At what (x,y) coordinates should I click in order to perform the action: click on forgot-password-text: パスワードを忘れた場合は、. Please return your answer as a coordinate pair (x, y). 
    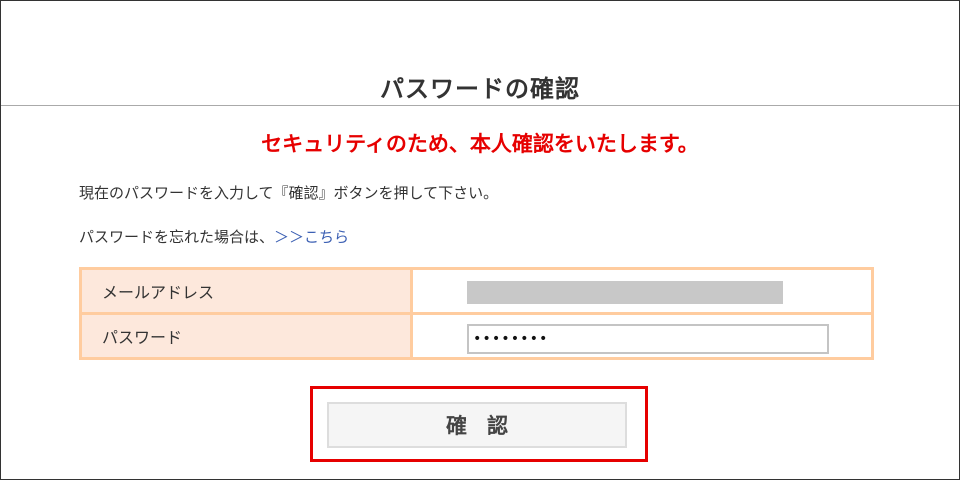
    Looking at the image, I should click on (177, 237).